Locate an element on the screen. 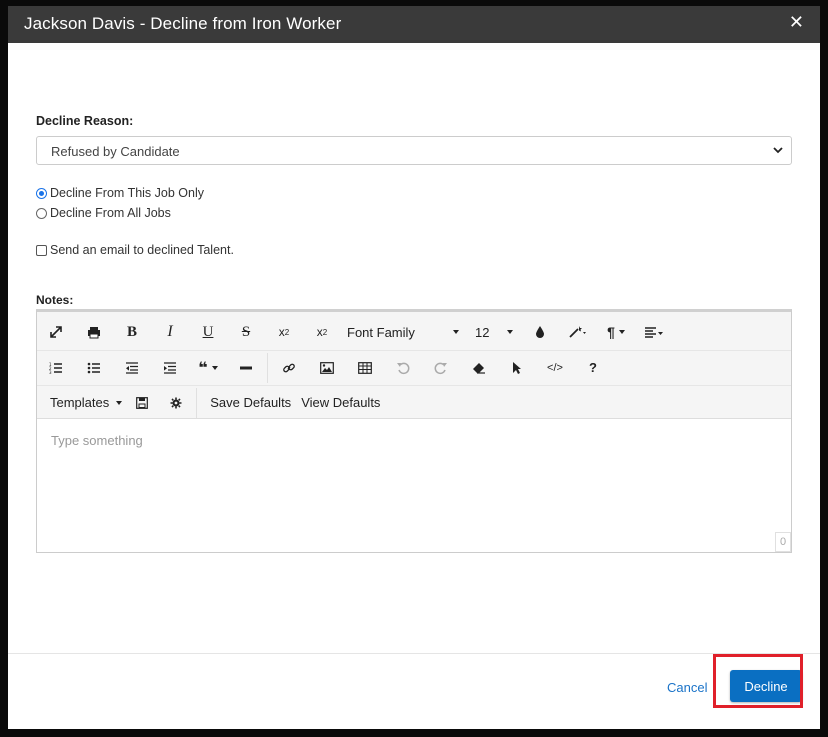 This screenshot has width=828, height=737. radio-decline-this-job: Decline From This Job Only is located at coordinates (120, 193).